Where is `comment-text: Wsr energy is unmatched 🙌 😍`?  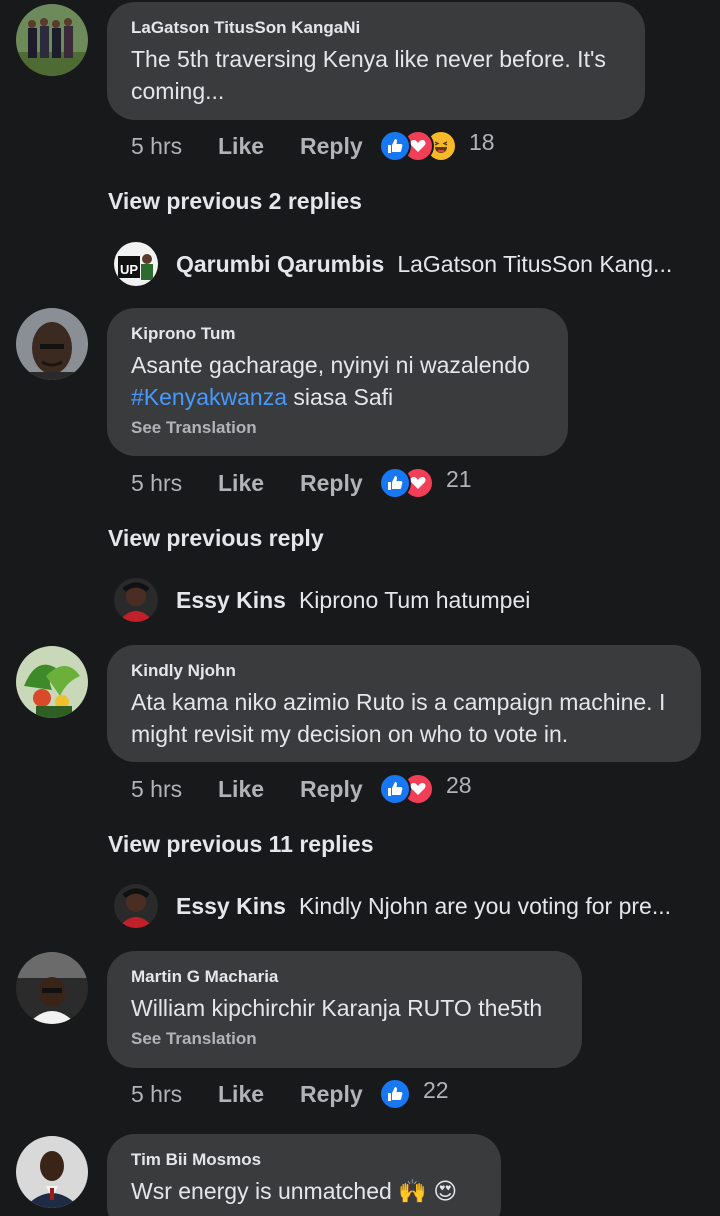 comment-text: Wsr energy is unmatched 🙌 😍 is located at coordinates (294, 1191).